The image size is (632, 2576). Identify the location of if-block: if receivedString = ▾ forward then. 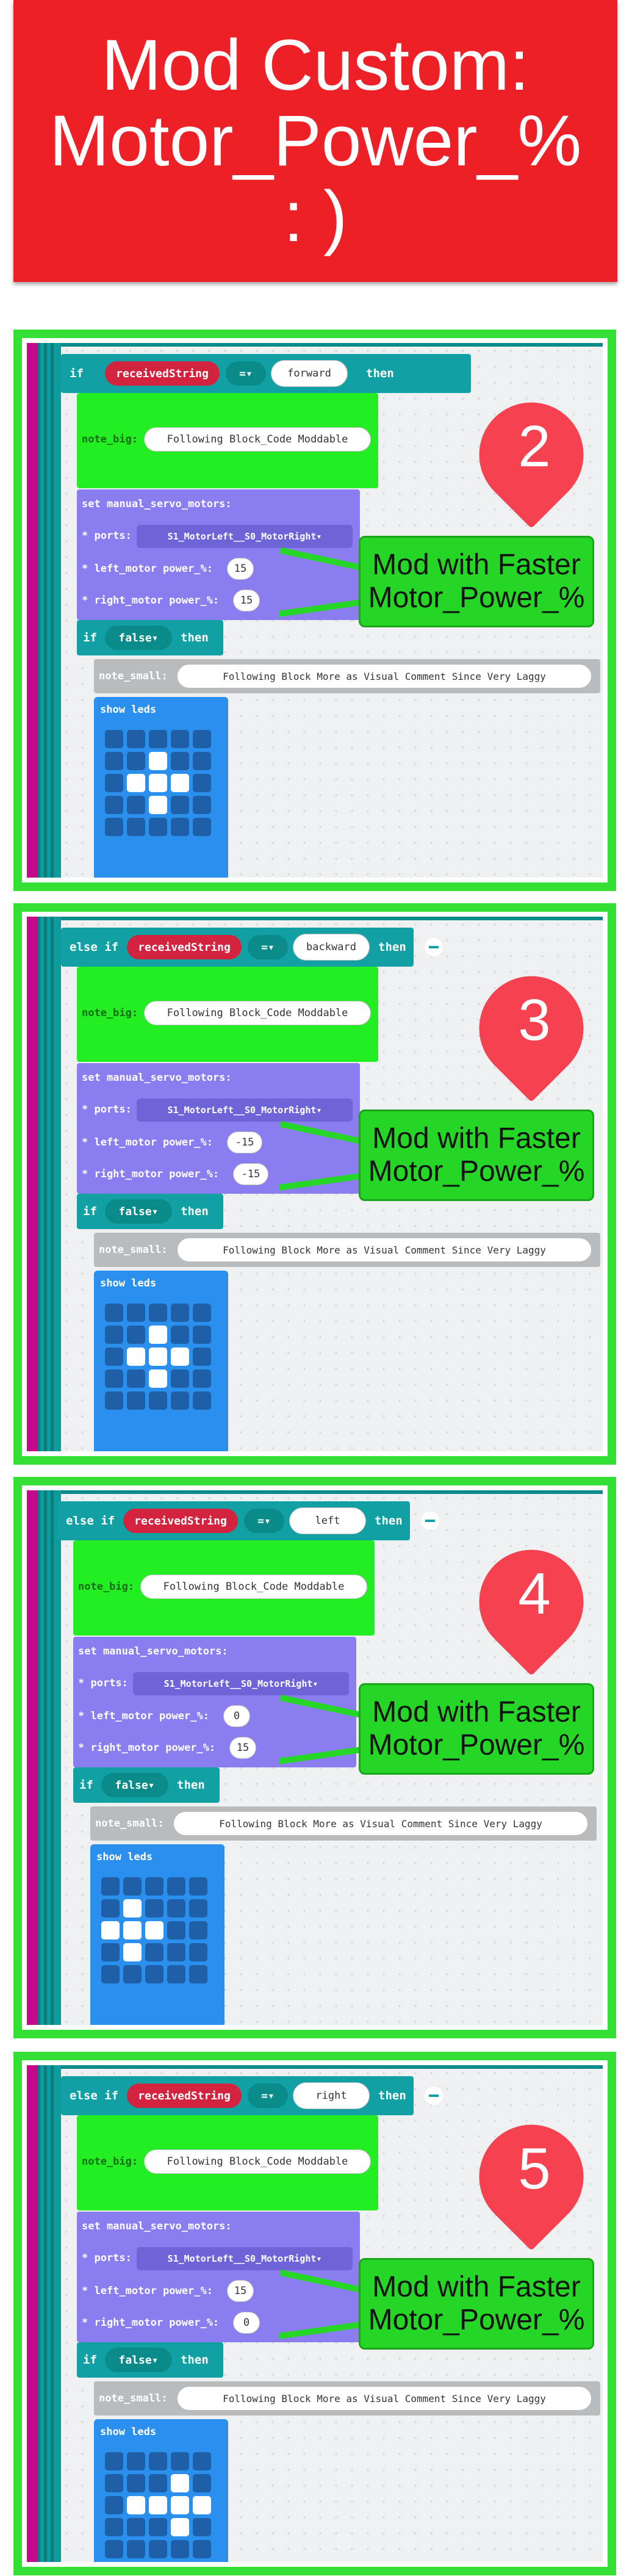
(266, 373).